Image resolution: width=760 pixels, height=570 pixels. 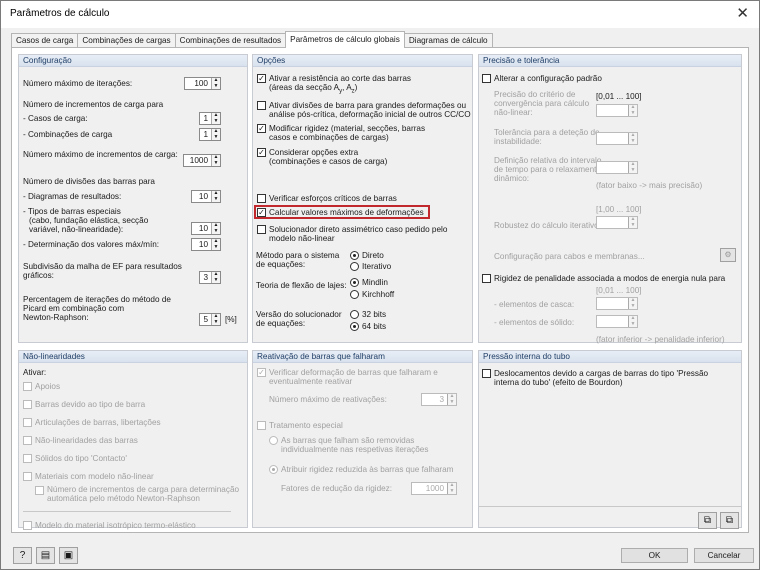 What do you see at coordinates (301, 285) in the screenshot?
I see `label: Teoria de flexão de lajes:` at bounding box center [301, 285].